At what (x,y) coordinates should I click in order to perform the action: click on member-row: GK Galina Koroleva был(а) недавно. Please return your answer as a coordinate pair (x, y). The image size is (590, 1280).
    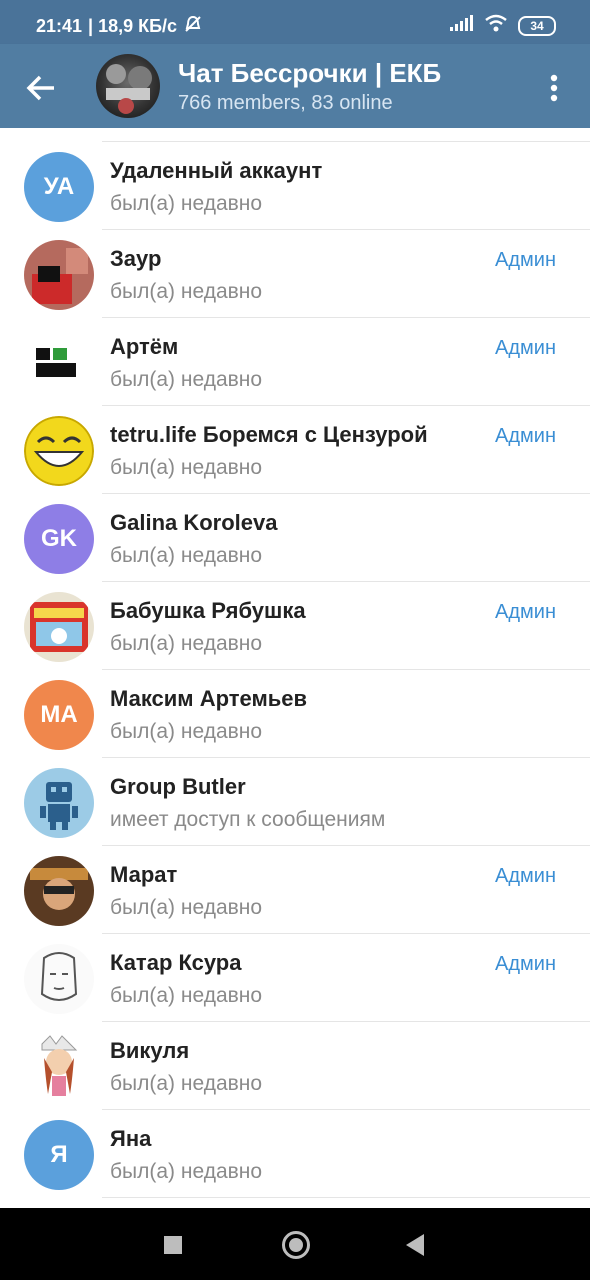
    Looking at the image, I should click on (295, 538).